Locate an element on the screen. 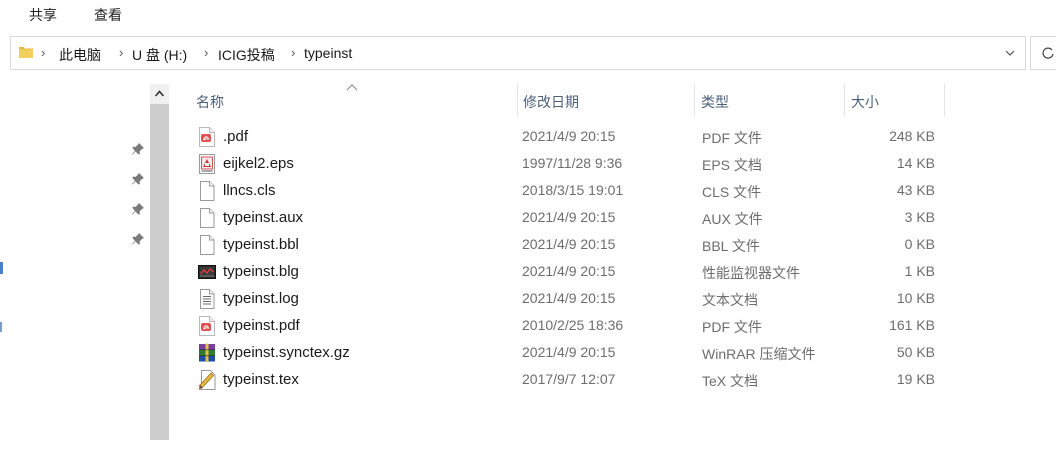 This screenshot has height=460, width=1056. column-header-type-label: 类型 is located at coordinates (715, 102).